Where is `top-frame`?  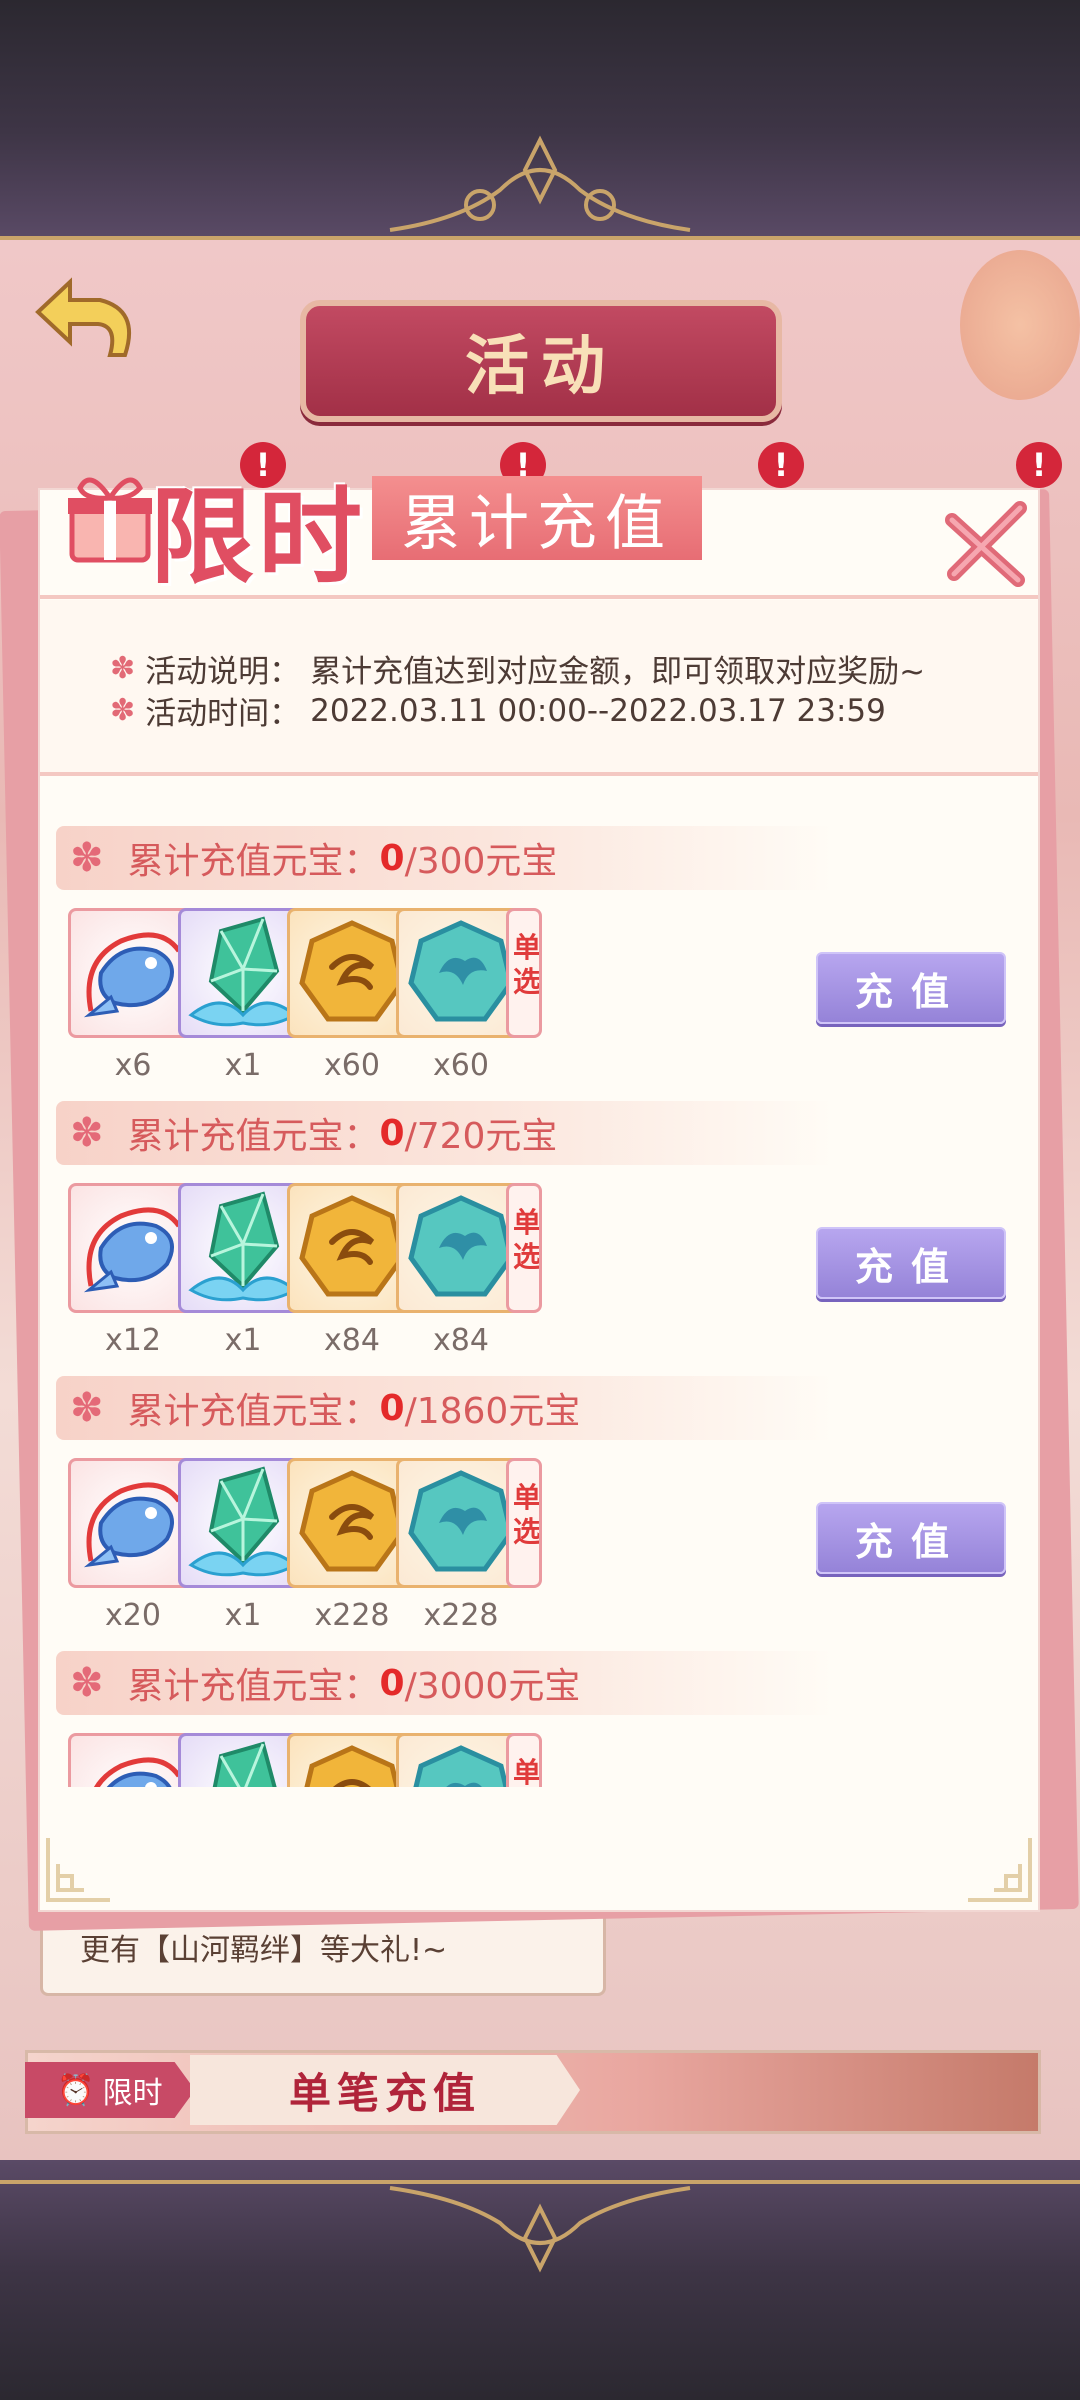
top-frame is located at coordinates (540, 120).